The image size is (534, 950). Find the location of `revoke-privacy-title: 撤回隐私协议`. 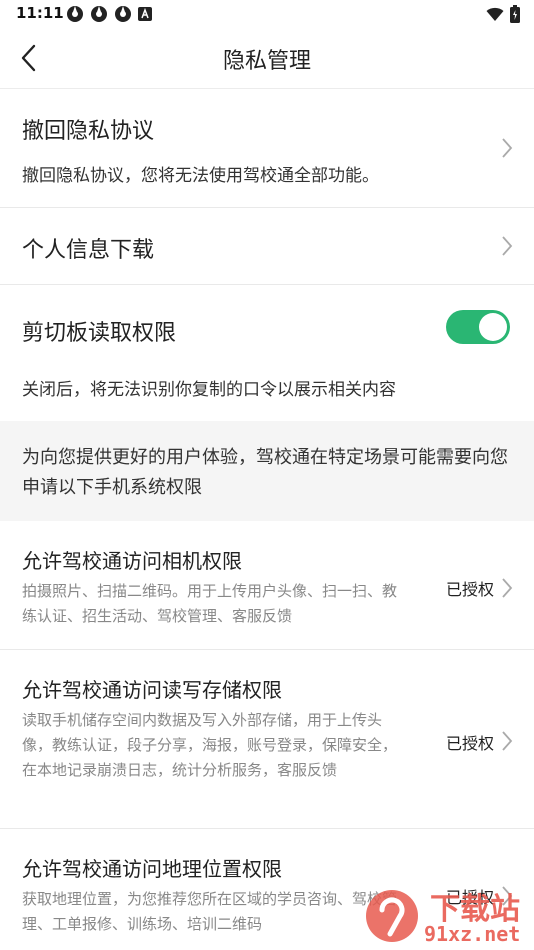

revoke-privacy-title: 撤回隐私协议 is located at coordinates (88, 131).